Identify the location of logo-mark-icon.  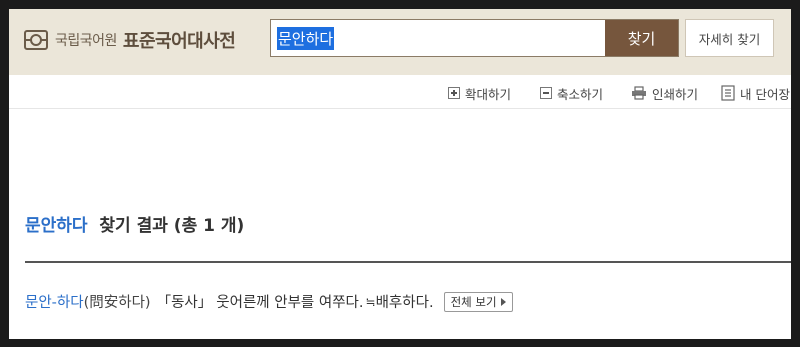
(36, 40).